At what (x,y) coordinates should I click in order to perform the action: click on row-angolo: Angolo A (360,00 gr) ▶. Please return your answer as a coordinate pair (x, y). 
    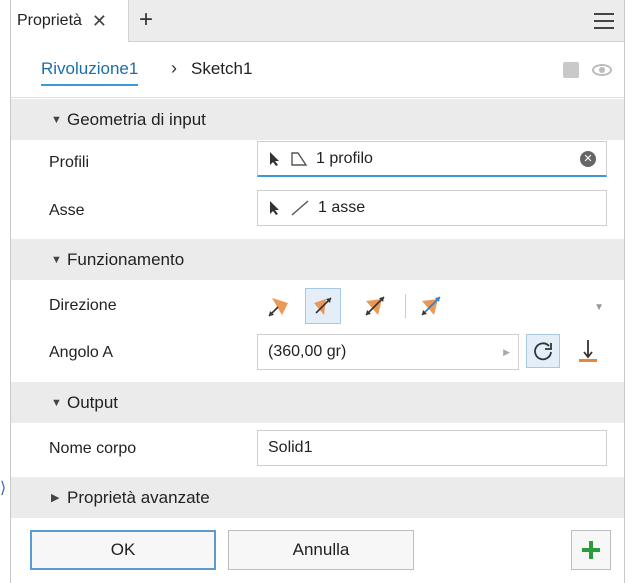
    Looking at the image, I should click on (317, 352).